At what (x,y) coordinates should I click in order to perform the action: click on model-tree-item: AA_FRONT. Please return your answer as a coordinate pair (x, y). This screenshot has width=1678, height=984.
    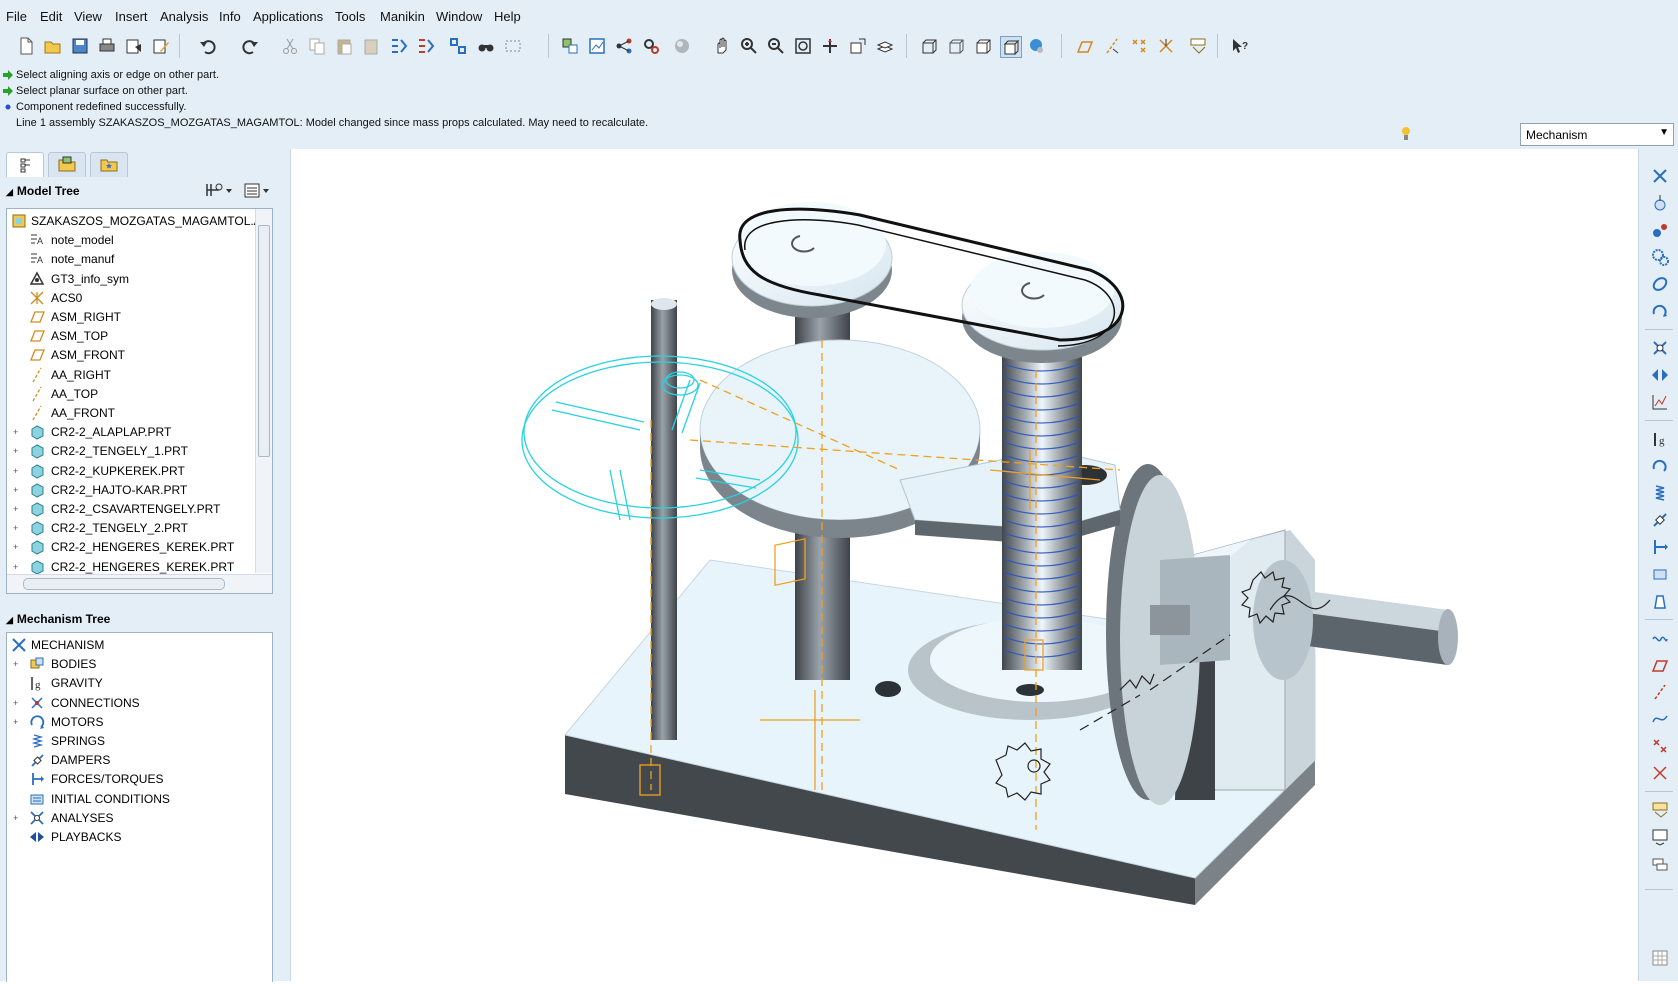
    Looking at the image, I should click on (131, 413).